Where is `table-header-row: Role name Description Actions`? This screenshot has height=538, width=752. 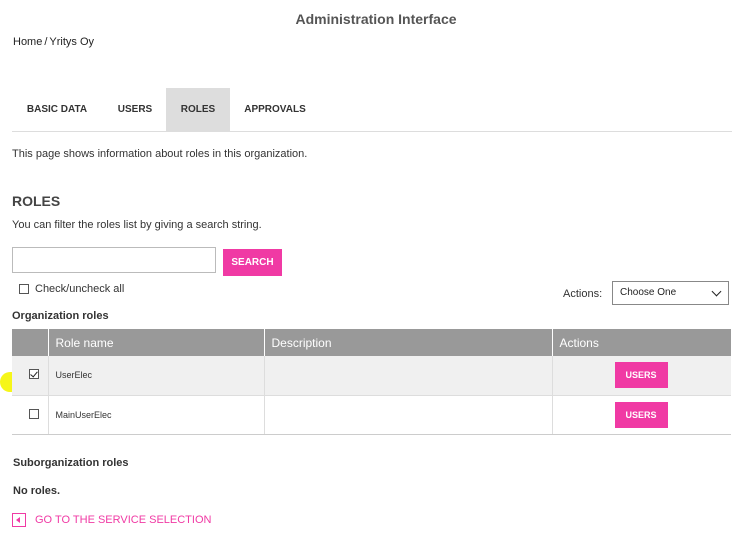
table-header-row: Role name Description Actions is located at coordinates (371, 342).